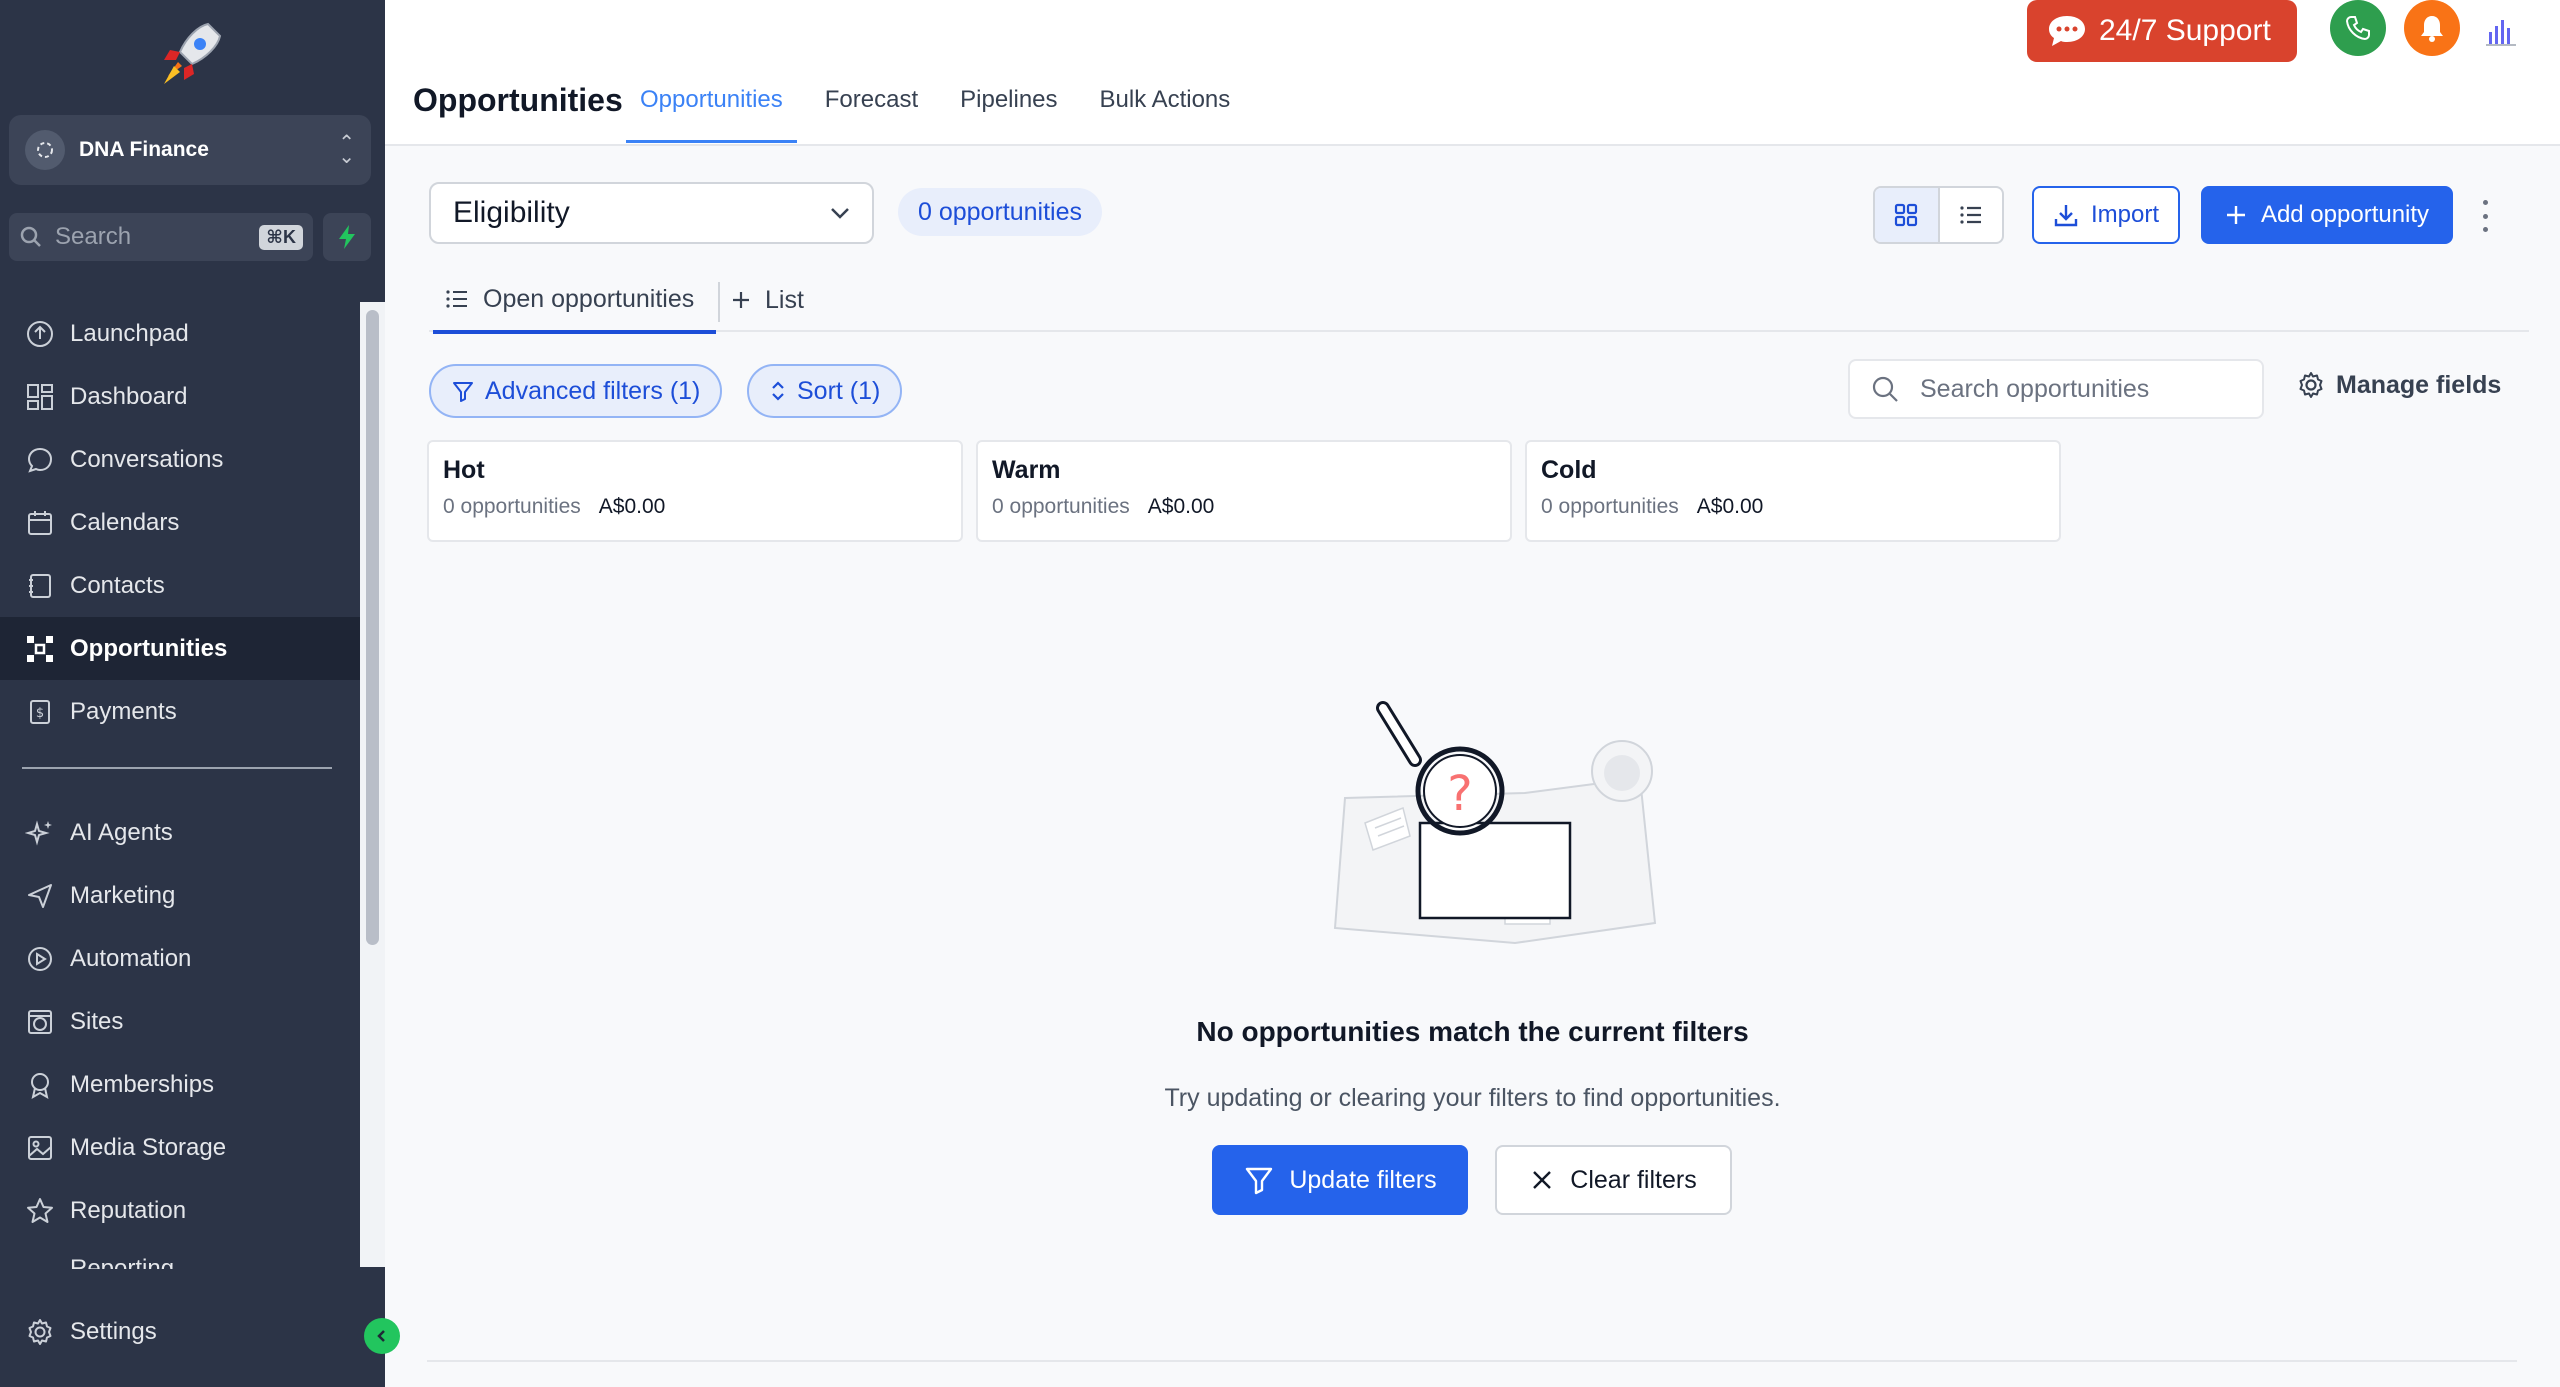 The width and height of the screenshot is (2560, 1387). I want to click on sidebar-item-automation: Automation, so click(180, 958).